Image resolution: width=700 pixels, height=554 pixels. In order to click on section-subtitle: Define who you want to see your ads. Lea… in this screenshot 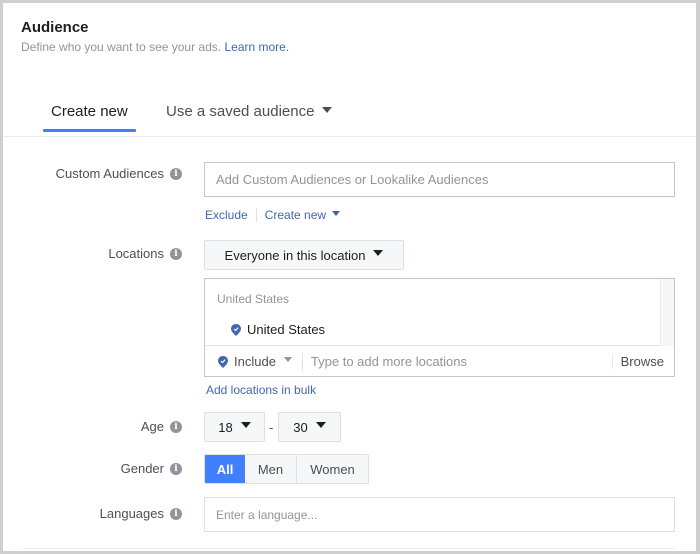, I will do `click(155, 47)`.